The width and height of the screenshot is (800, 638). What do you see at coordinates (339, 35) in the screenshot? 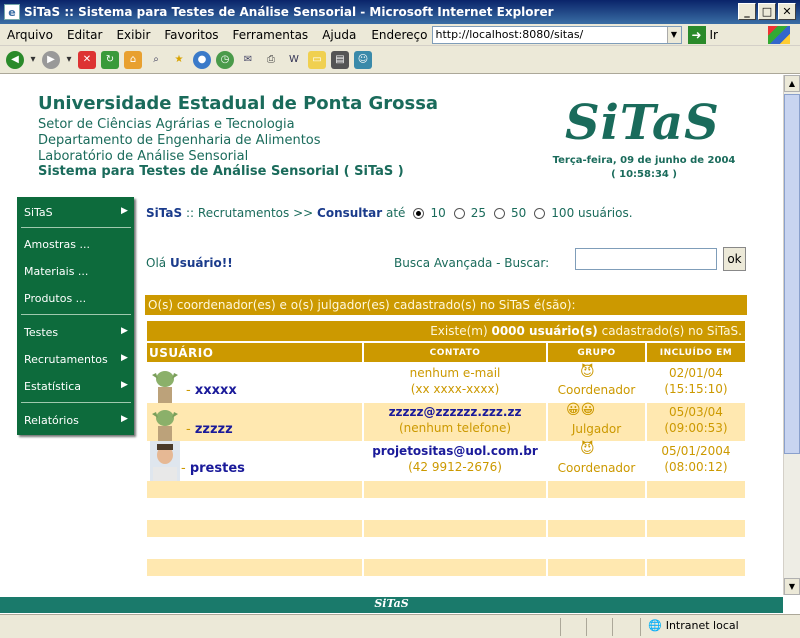
I see `menu-ajuda: Ajuda` at bounding box center [339, 35].